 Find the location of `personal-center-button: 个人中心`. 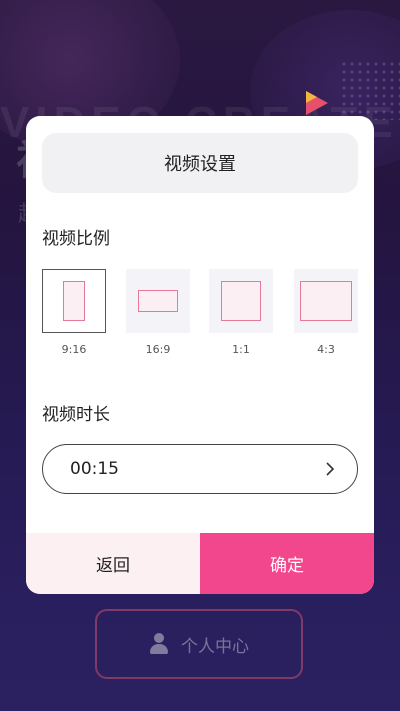

personal-center-button: 个人中心 is located at coordinates (199, 644).